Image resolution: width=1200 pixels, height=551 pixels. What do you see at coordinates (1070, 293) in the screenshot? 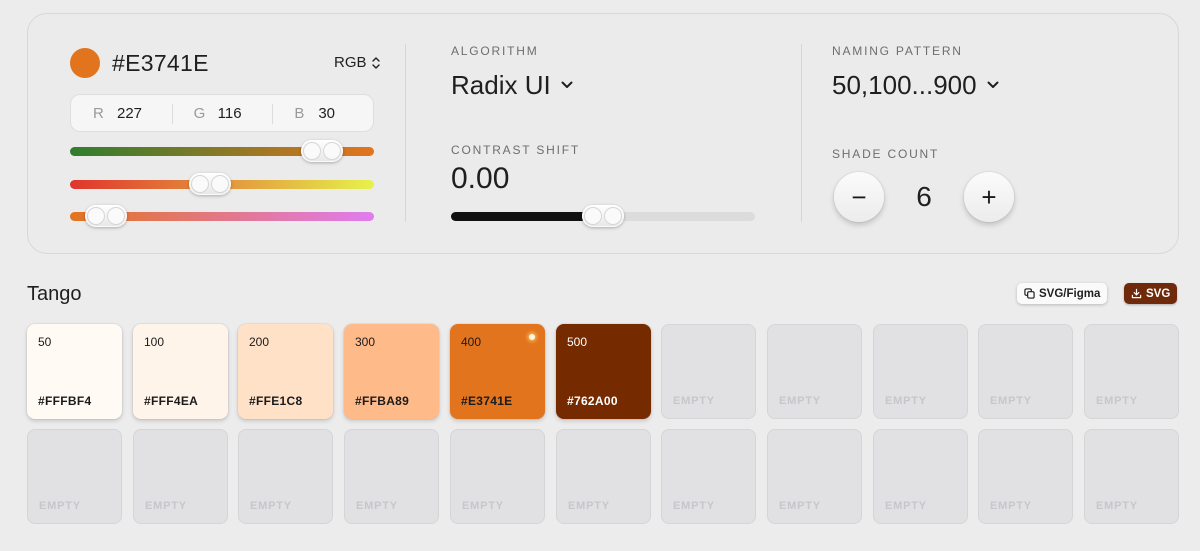
I see `export-svg-figma-label: SVG/Figma` at bounding box center [1070, 293].